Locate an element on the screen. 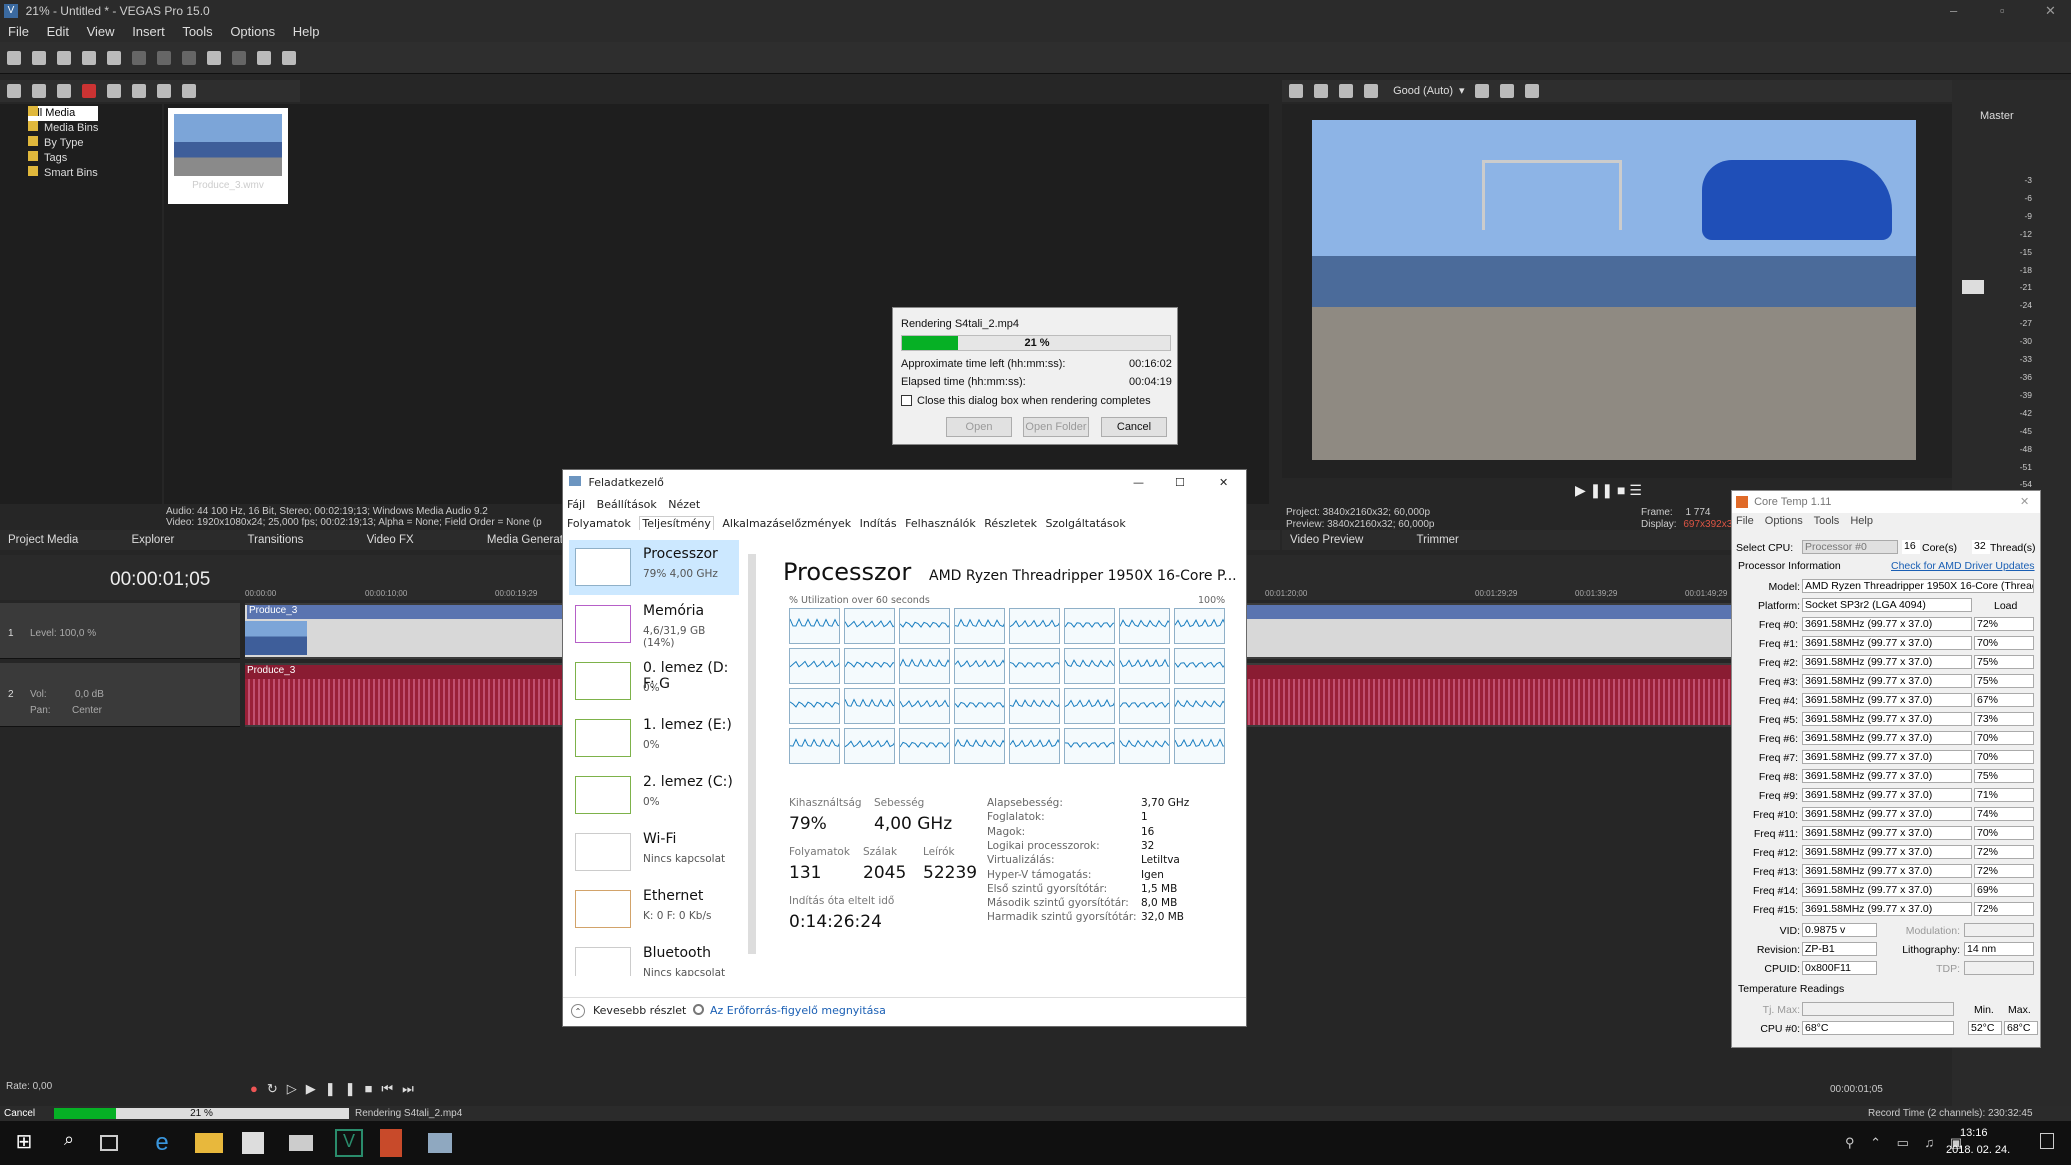 The width and height of the screenshot is (2071, 1165). tab-app-history: Alkalmazáselőzmények is located at coordinates (786, 523).